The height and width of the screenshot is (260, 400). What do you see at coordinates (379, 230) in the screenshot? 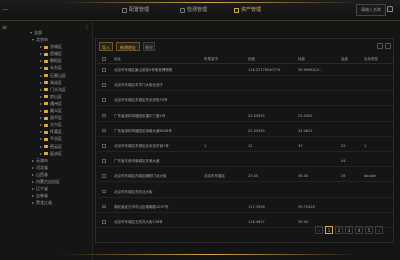
I see `pager-next-icon: ›` at bounding box center [379, 230].